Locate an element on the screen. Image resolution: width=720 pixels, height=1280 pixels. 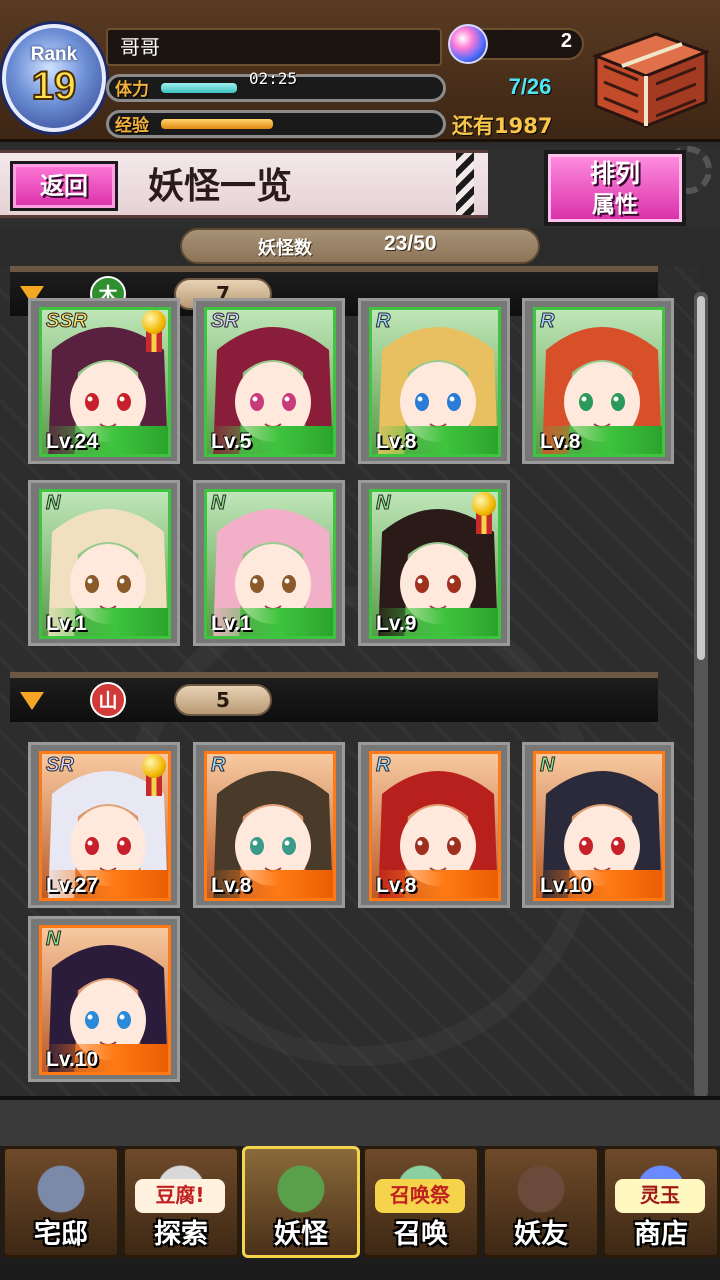
level-label: Lv.24 is located at coordinates (72, 441).